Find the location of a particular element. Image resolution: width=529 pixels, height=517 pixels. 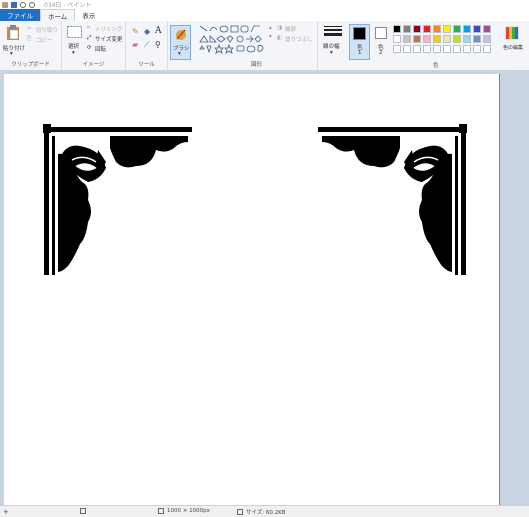

file-size-text: サイズ: 60.2KB is located at coordinates (266, 513).